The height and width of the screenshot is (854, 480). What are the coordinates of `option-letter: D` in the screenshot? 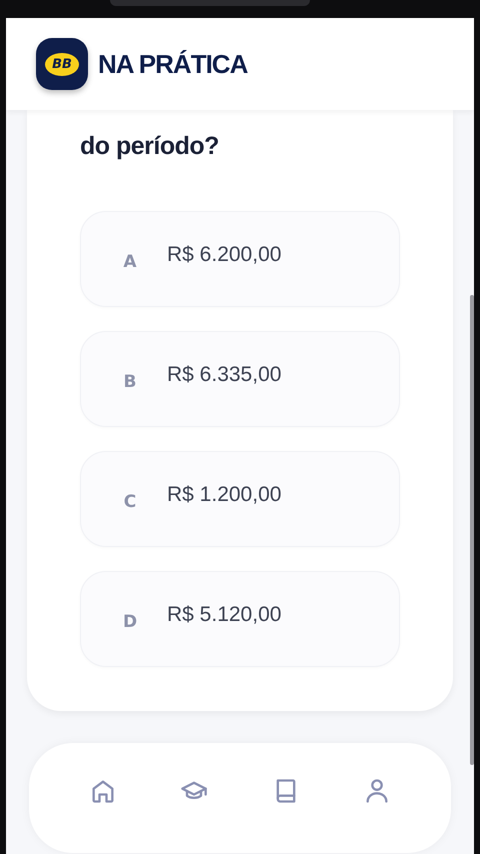 It's located at (130, 622).